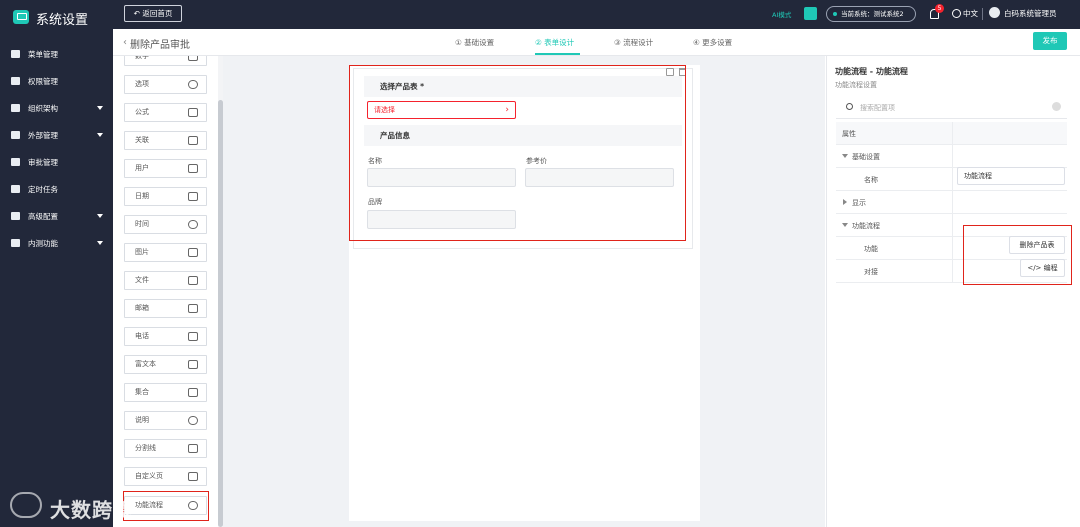  I want to click on notification-badge: 5, so click(939, 8).